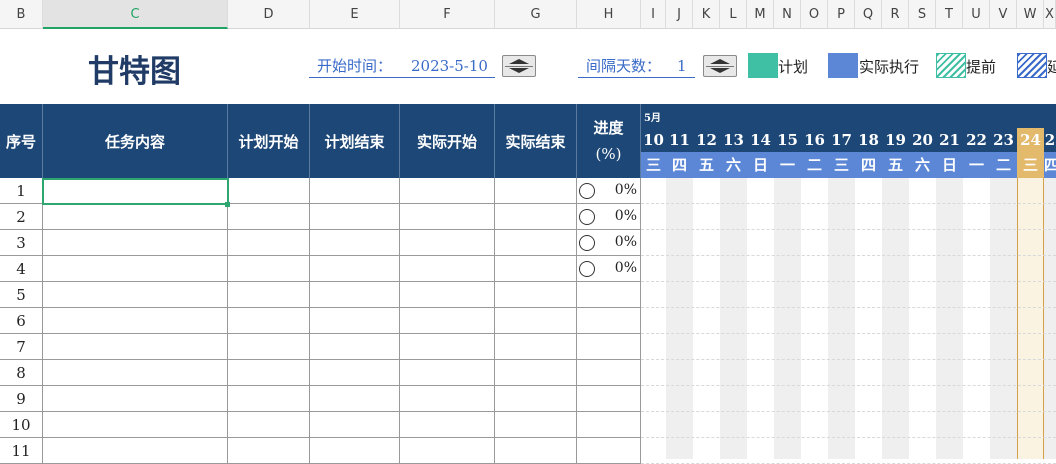 This screenshot has width=1056, height=464. What do you see at coordinates (868, 14) in the screenshot?
I see `column-letter-q: Q` at bounding box center [868, 14].